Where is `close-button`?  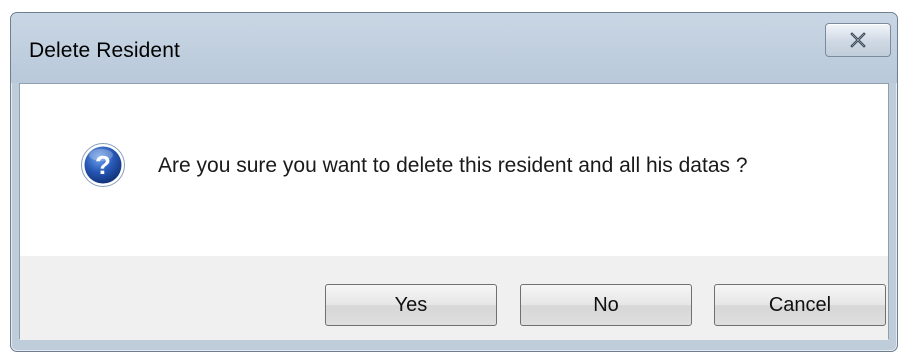
close-button is located at coordinates (858, 40).